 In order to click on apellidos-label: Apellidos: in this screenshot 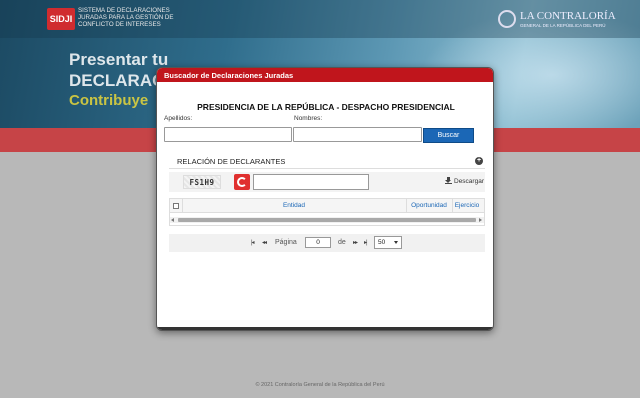, I will do `click(178, 118)`.